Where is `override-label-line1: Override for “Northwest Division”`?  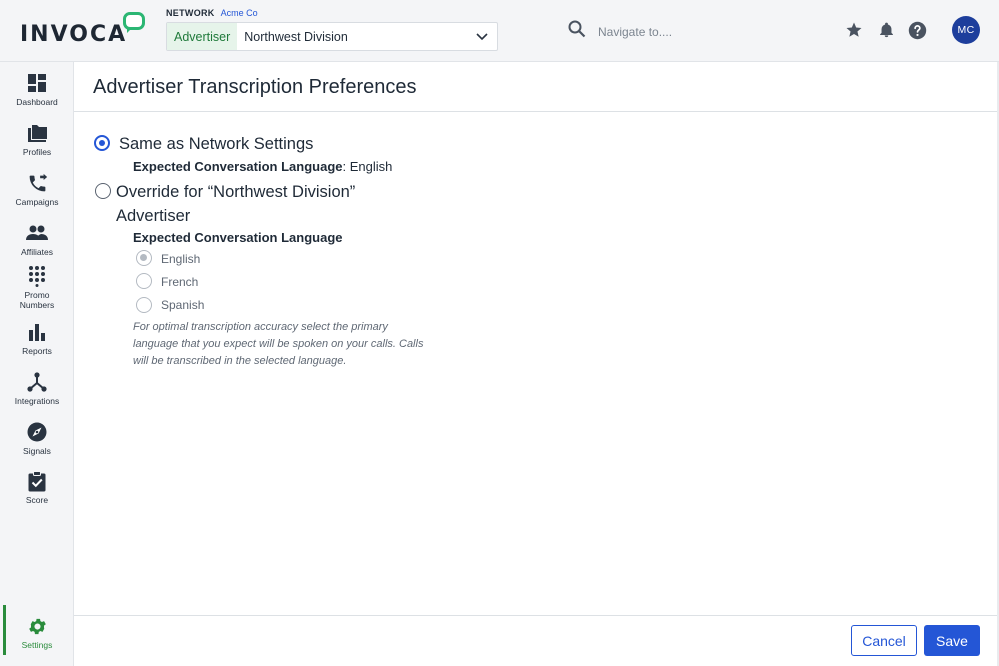
override-label-line1: Override for “Northwest Division” is located at coordinates (235, 192).